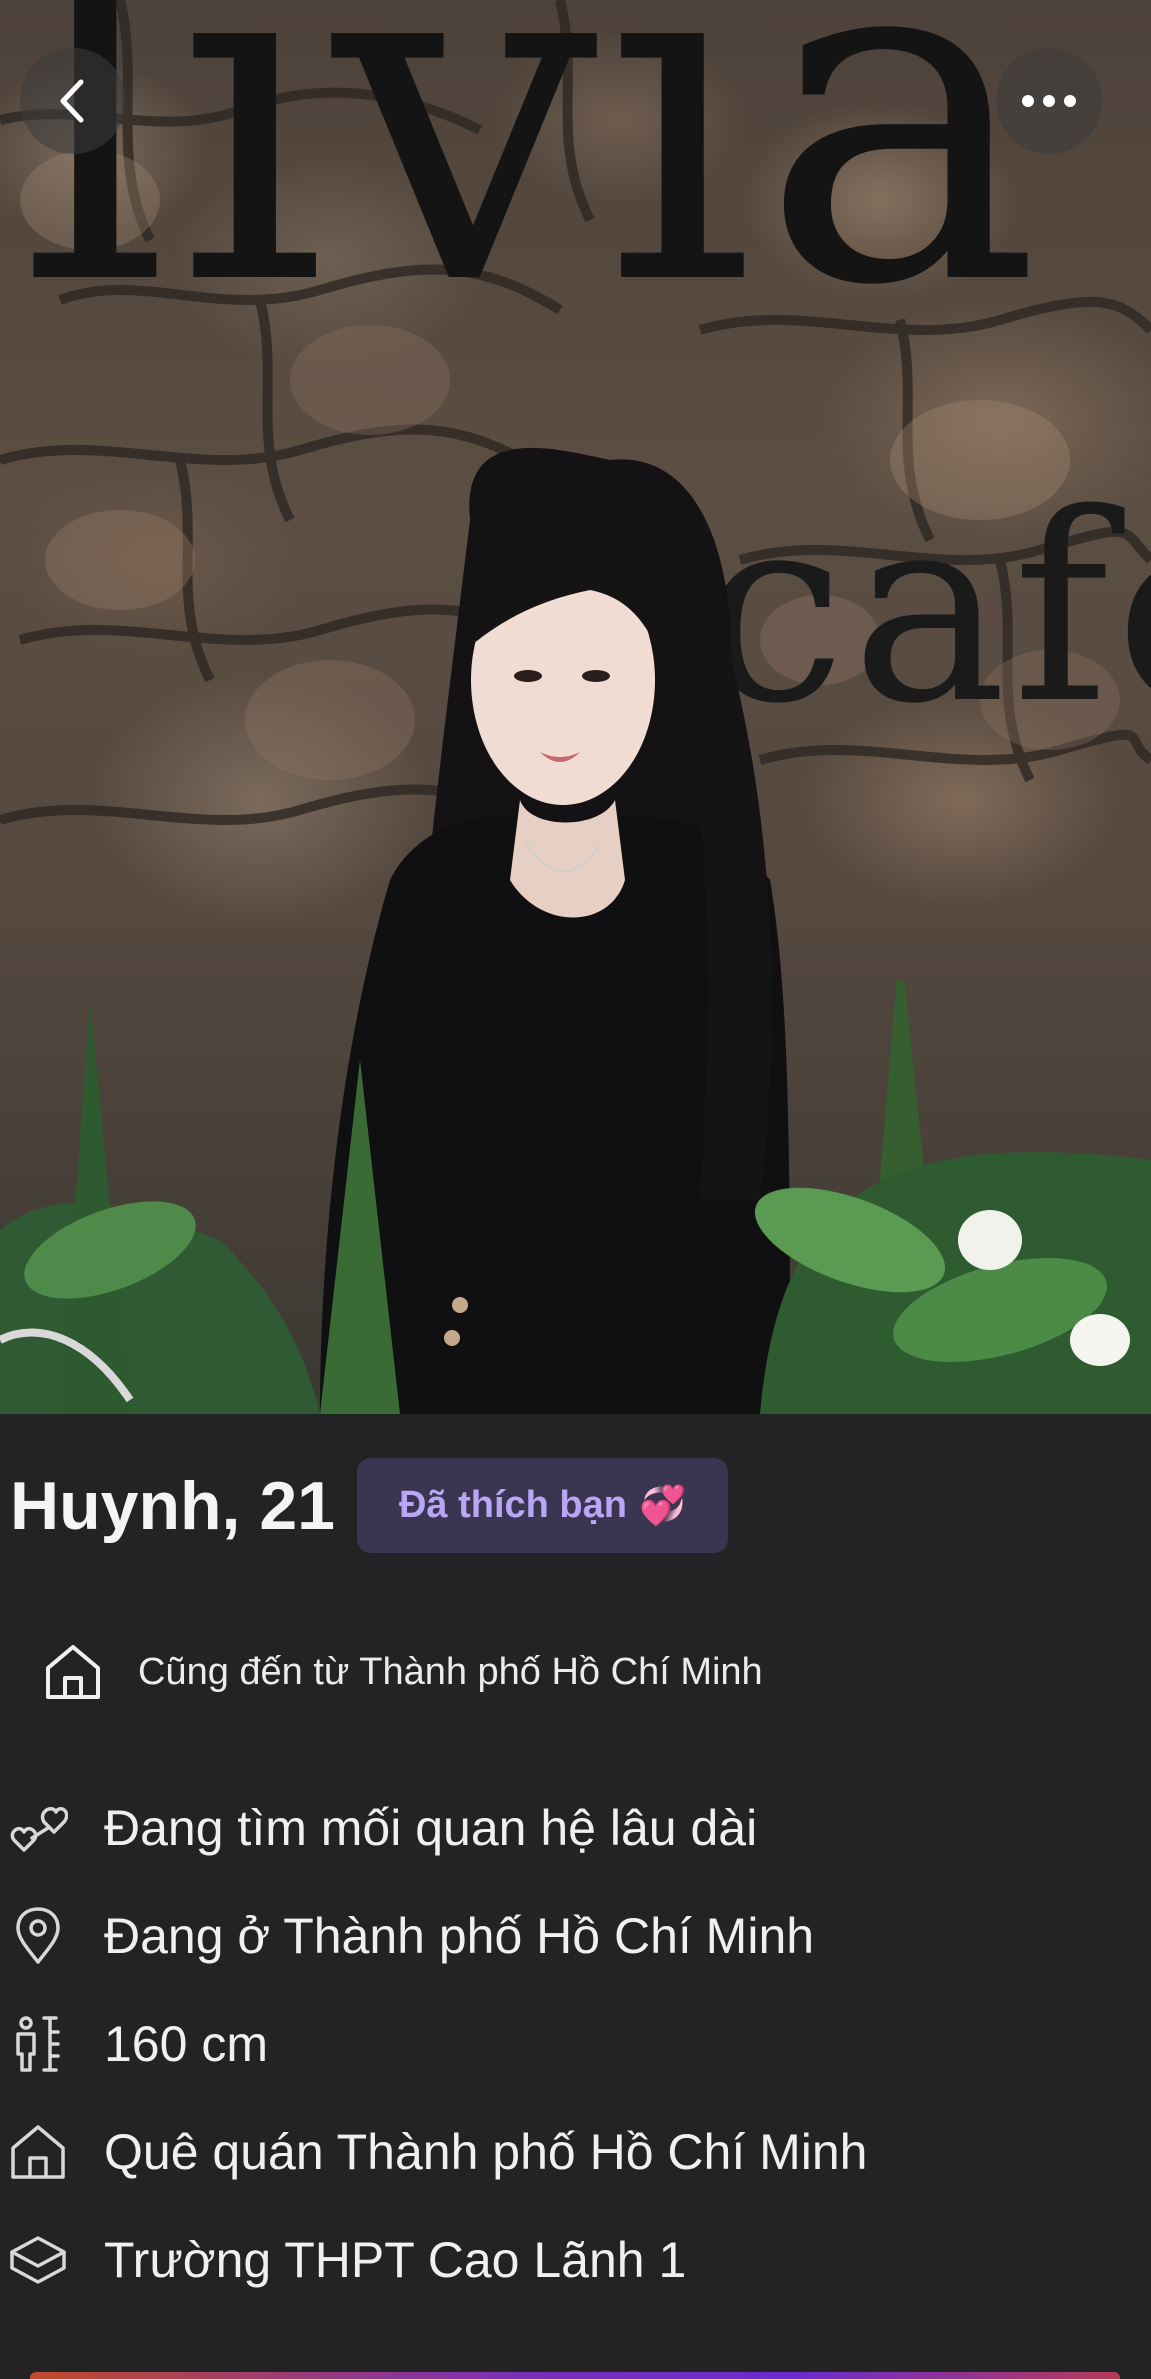 The width and height of the screenshot is (1151, 2379). What do you see at coordinates (38, 2044) in the screenshot?
I see `height-icon` at bounding box center [38, 2044].